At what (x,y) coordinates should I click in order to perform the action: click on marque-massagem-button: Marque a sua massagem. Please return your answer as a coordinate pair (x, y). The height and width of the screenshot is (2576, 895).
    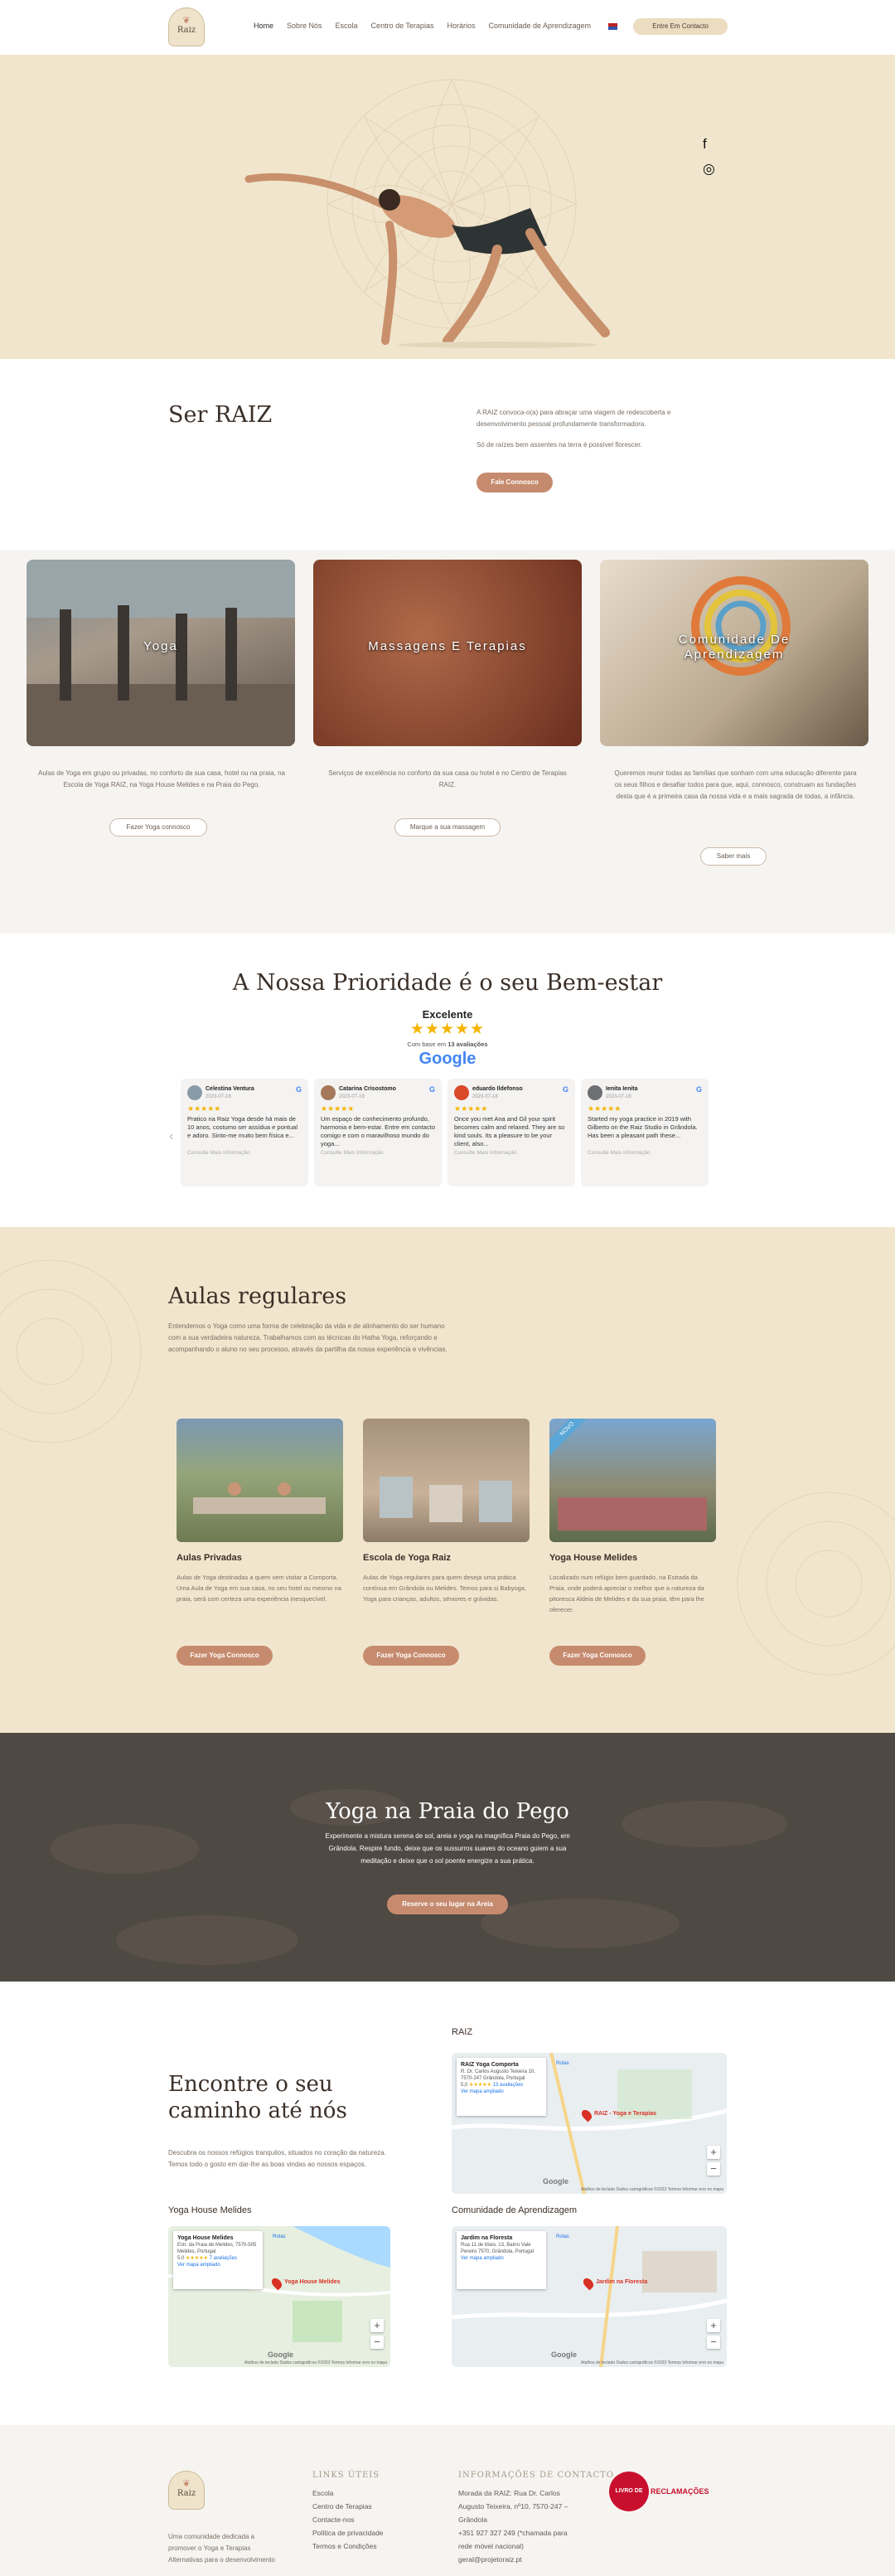
    Looking at the image, I should click on (447, 827).